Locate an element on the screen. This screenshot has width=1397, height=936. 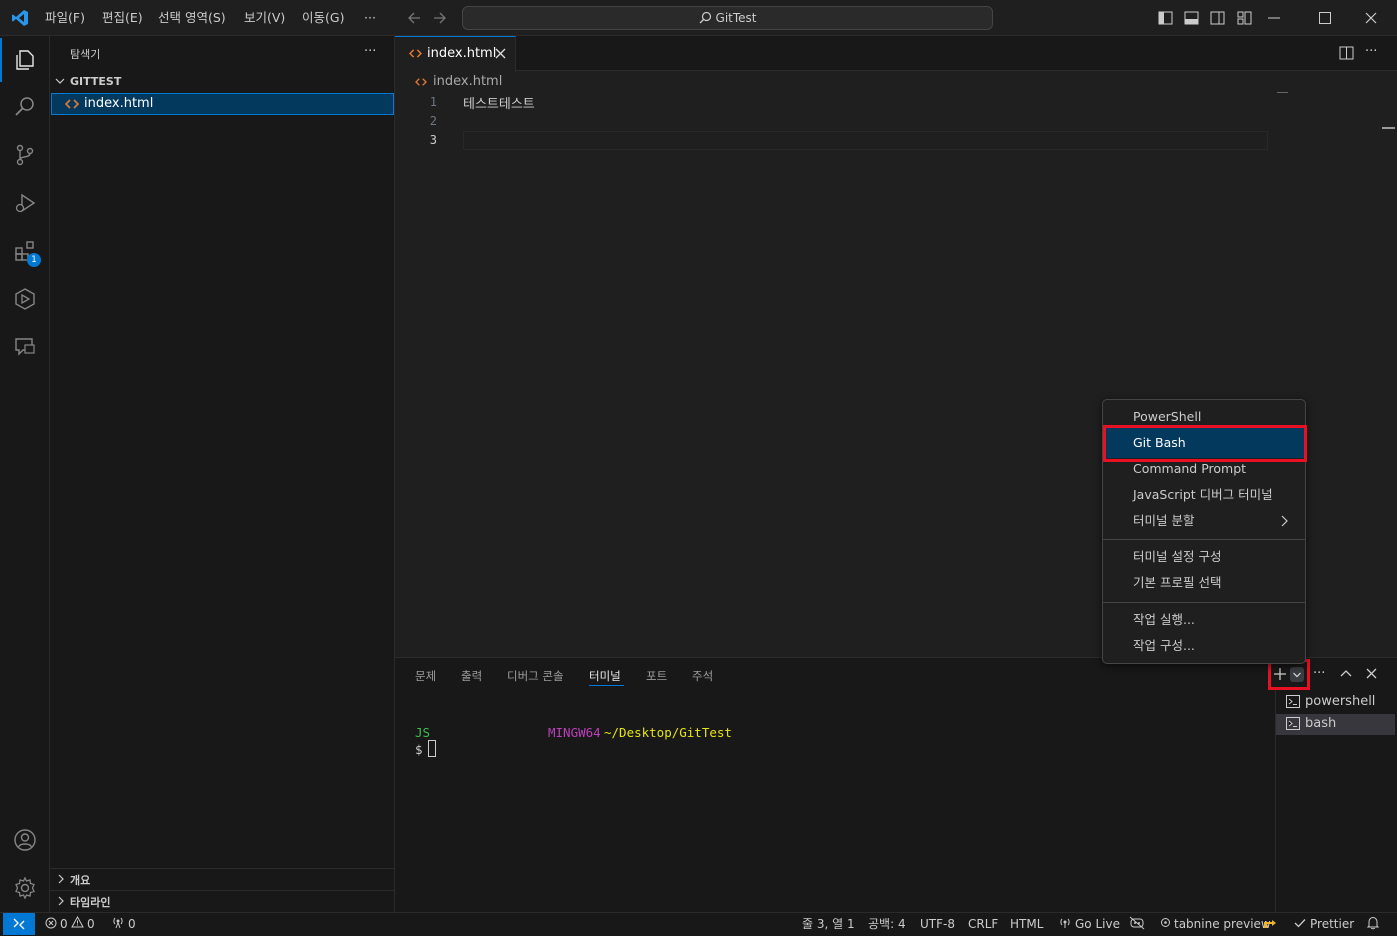
check-icon is located at coordinates (1300, 923).